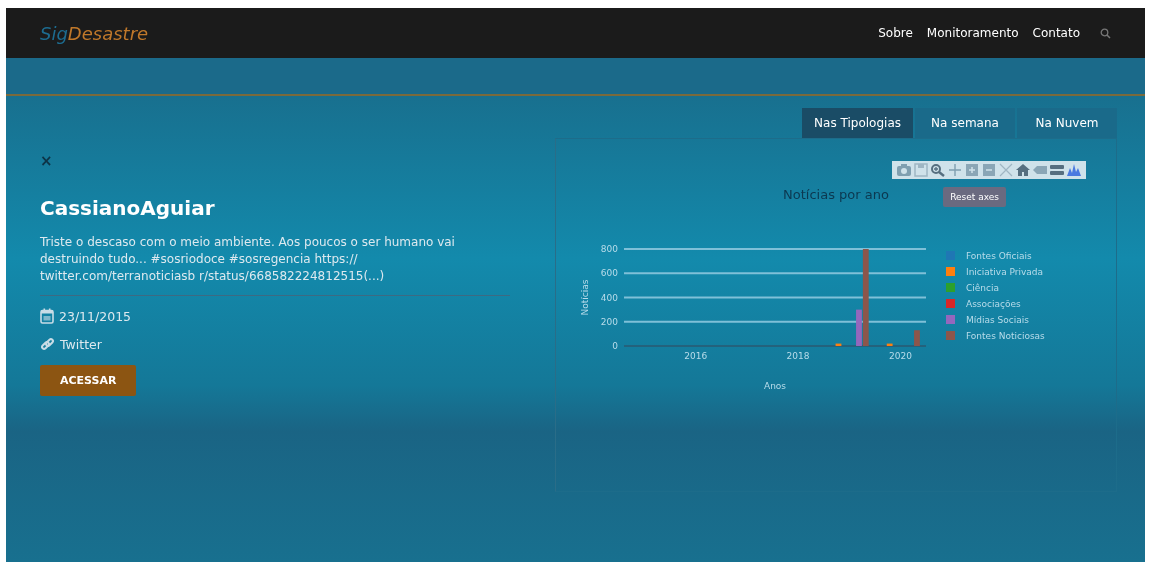  Describe the element at coordinates (997, 320) in the screenshot. I see `legend-label: Mídias Sociais` at that location.